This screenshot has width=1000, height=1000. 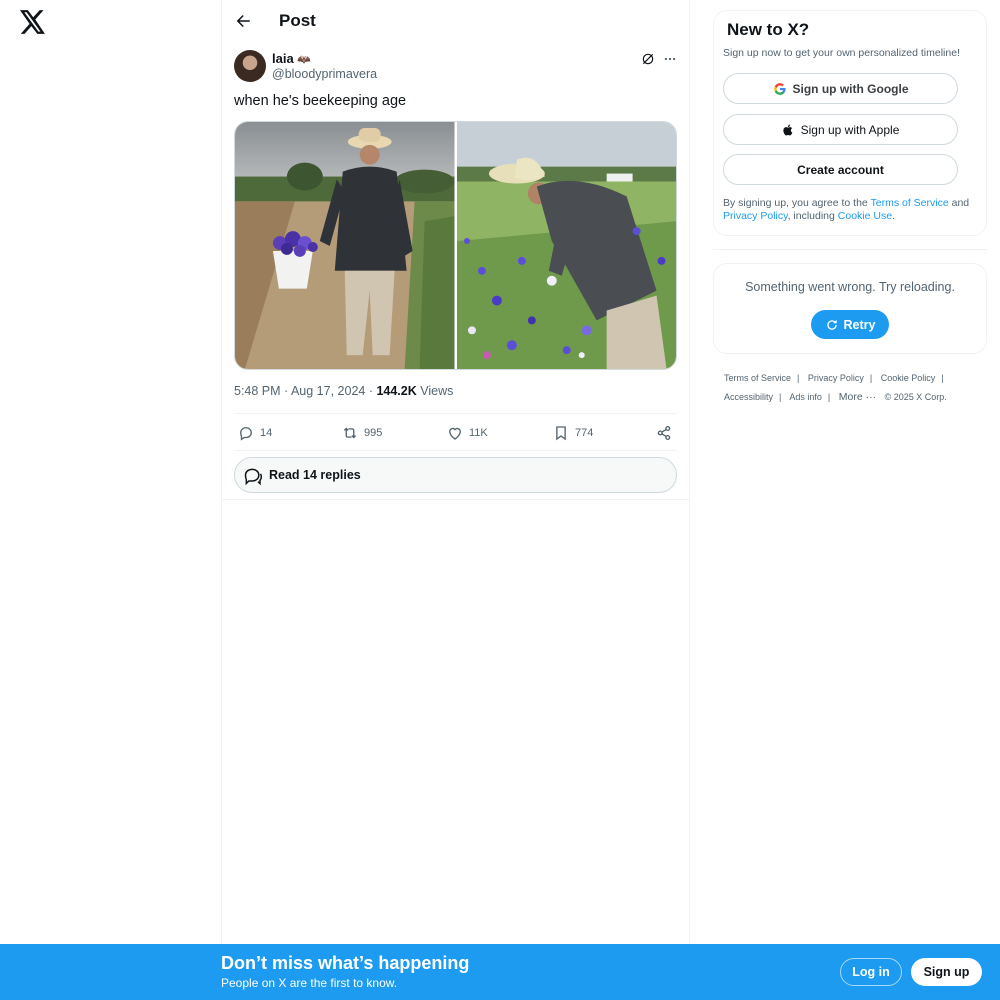 I want to click on like-button: 11K, so click(x=467, y=433).